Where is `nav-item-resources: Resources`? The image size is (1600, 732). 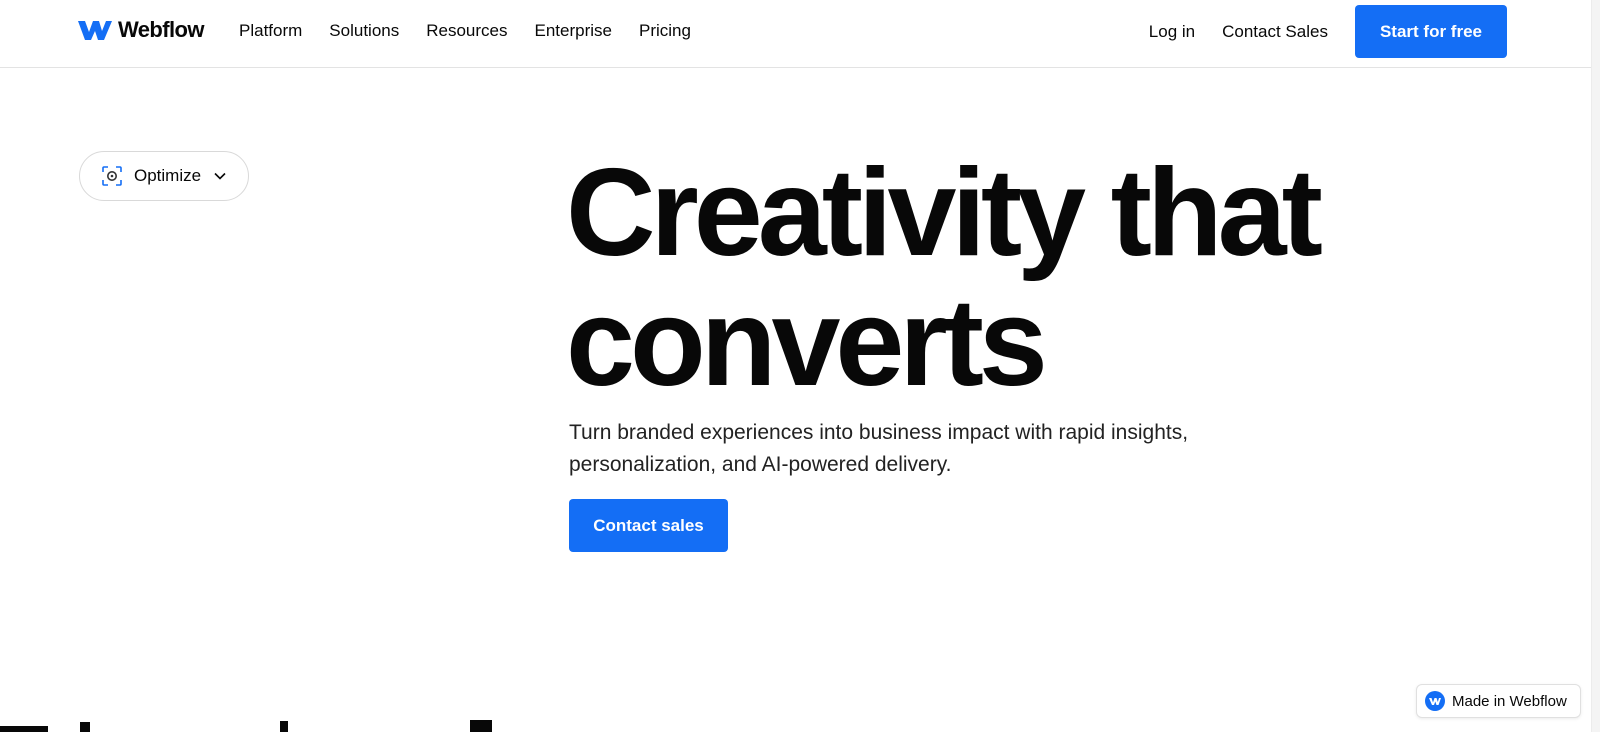 nav-item-resources: Resources is located at coordinates (466, 31).